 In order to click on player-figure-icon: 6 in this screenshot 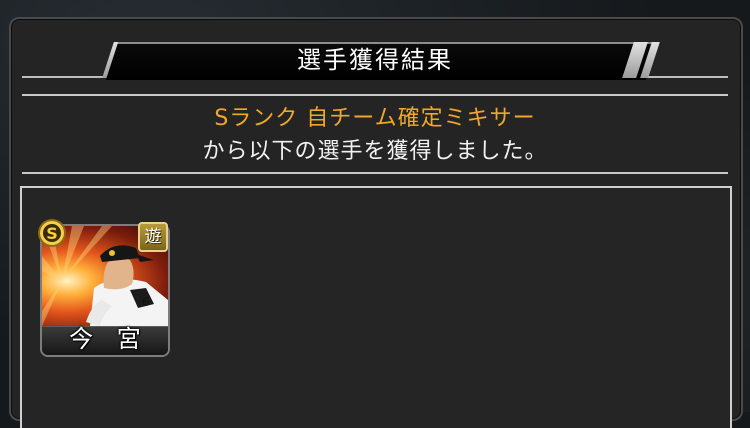, I will do `click(127, 285)`.